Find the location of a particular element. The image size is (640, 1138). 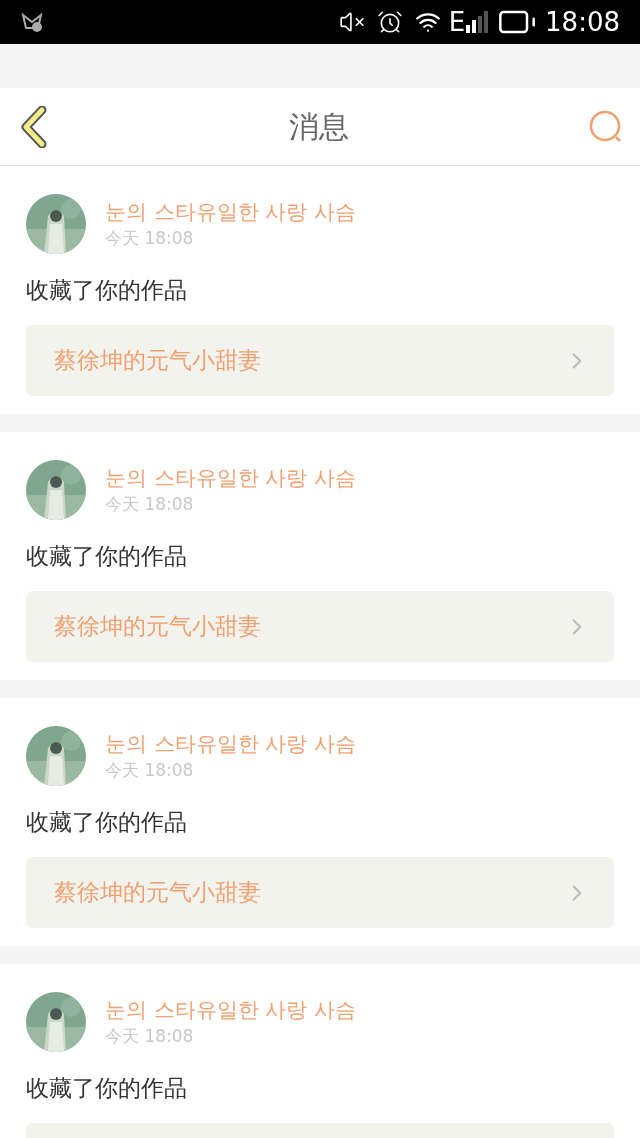

signal-icon is located at coordinates (477, 22).